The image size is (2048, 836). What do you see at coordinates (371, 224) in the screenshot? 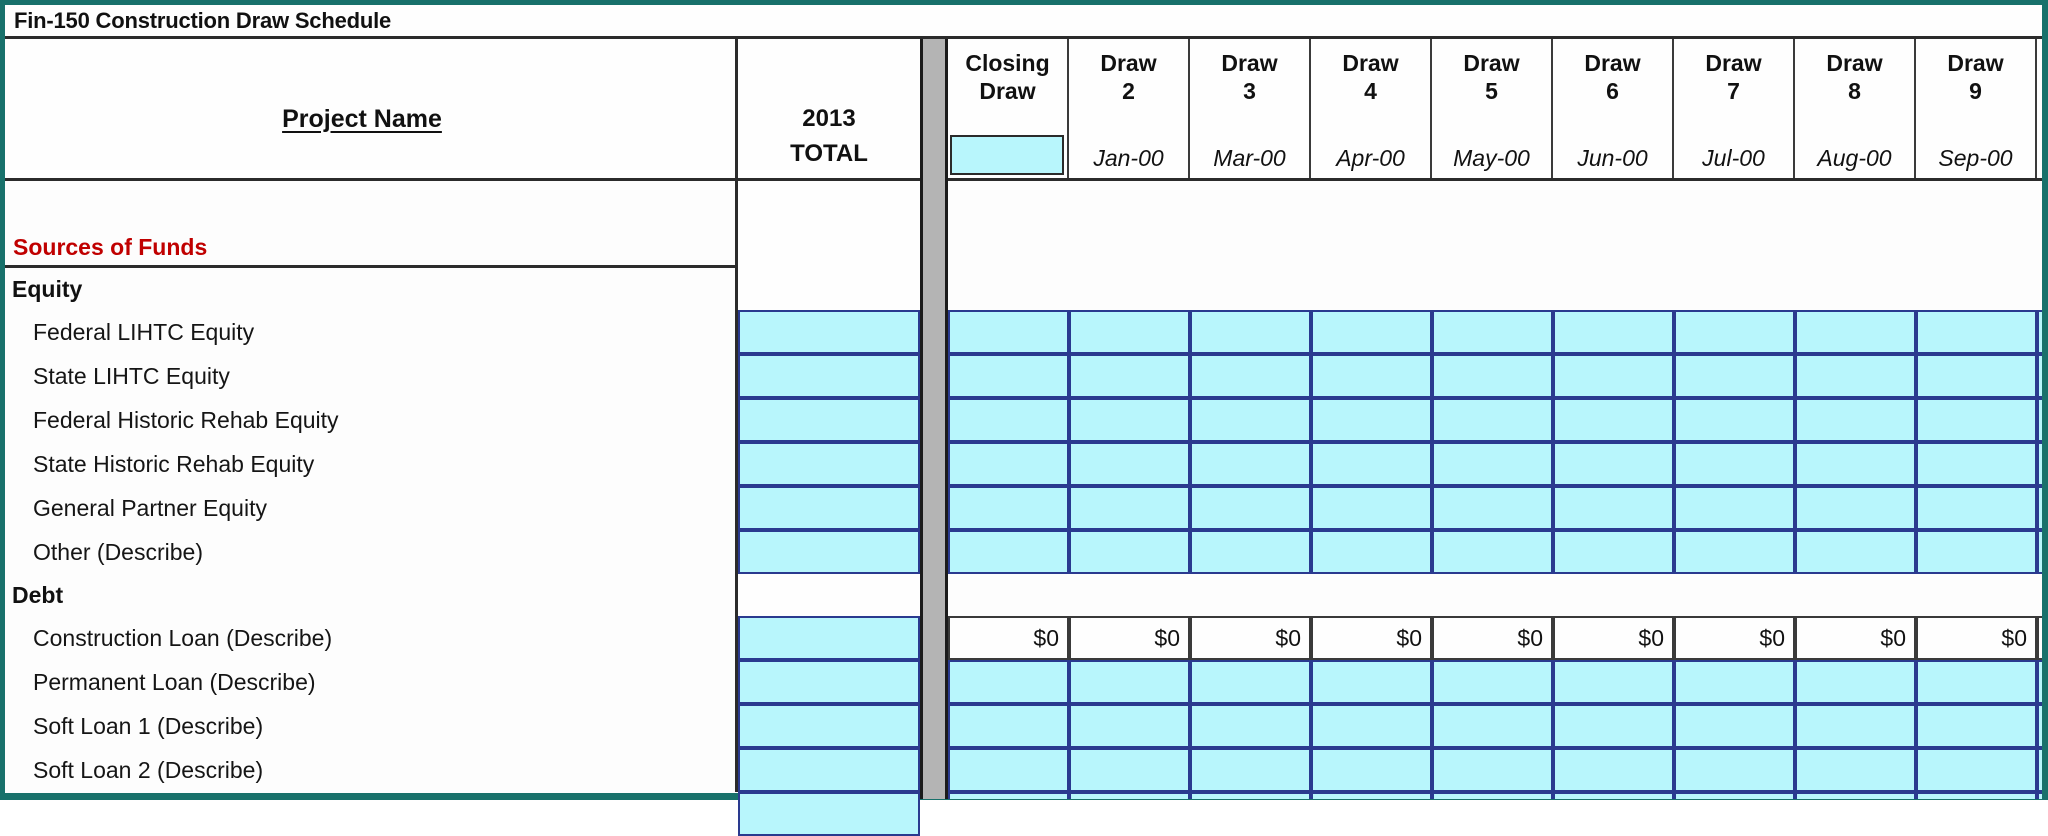
I see `row-label-section: Sources of Funds` at bounding box center [371, 224].